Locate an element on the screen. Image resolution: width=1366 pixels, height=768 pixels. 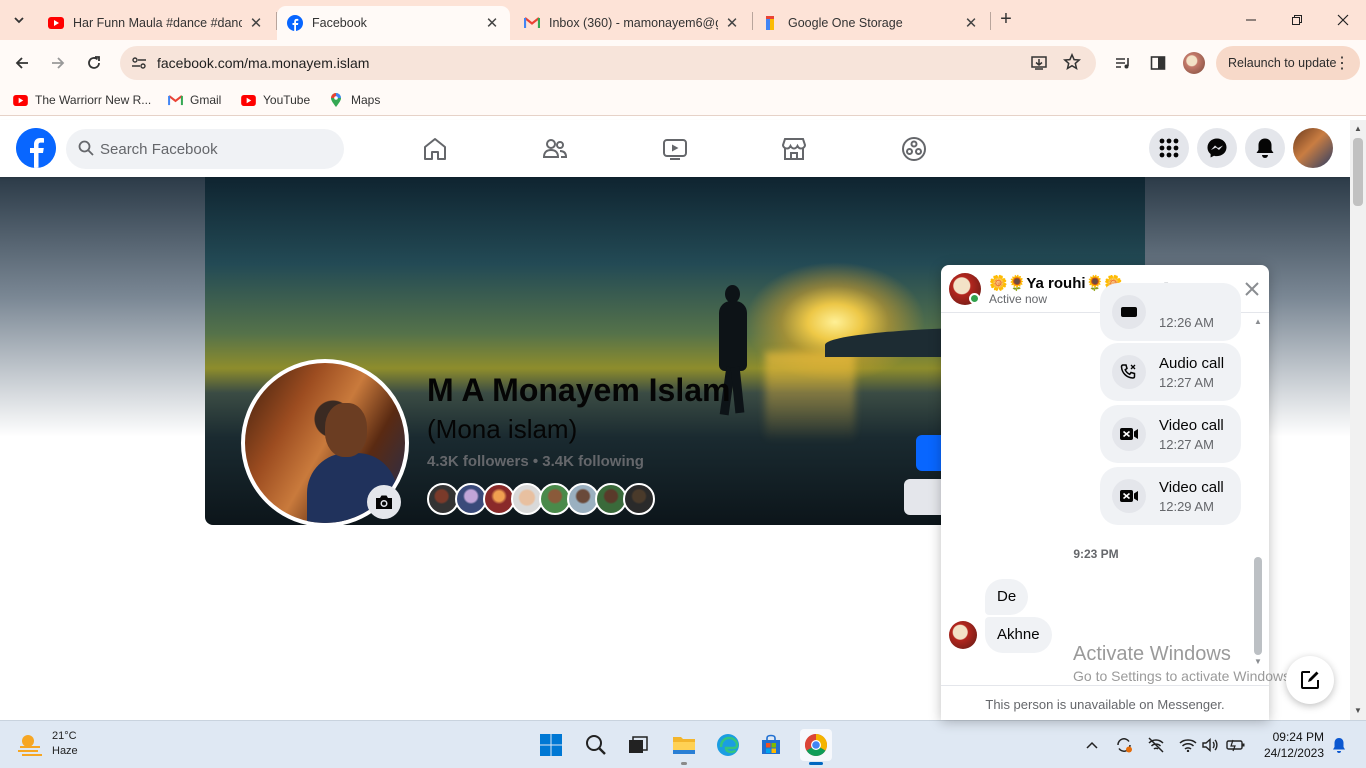
system-clock: 09:24 PM 24/12/2023 is located at coordinates (1289, 745).